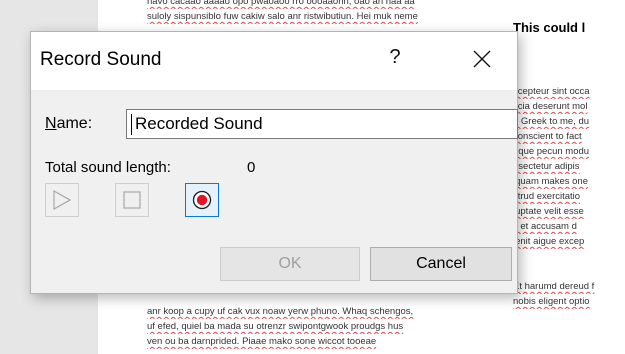 The image size is (625, 354). Describe the element at coordinates (548, 211) in the screenshot. I see `document-line: luptate velit esse` at that location.